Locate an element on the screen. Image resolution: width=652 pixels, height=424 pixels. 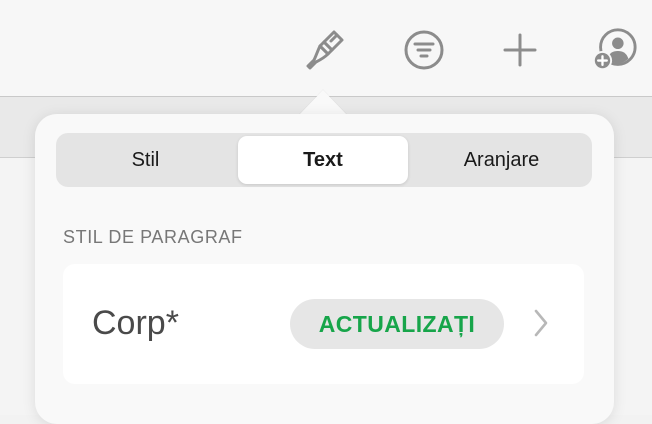
section-title: STIL DE PARAGRAF is located at coordinates (153, 237).